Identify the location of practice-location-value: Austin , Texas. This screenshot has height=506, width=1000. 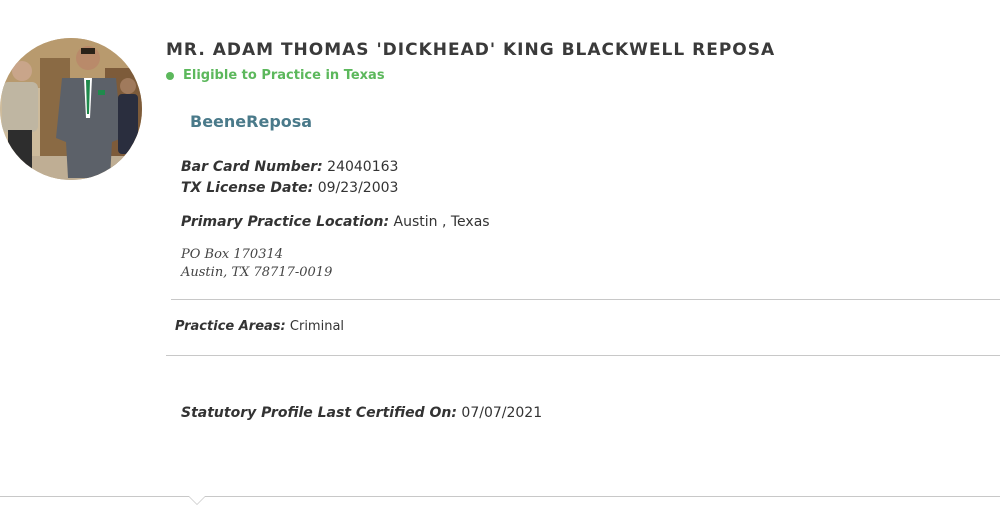
(441, 222).